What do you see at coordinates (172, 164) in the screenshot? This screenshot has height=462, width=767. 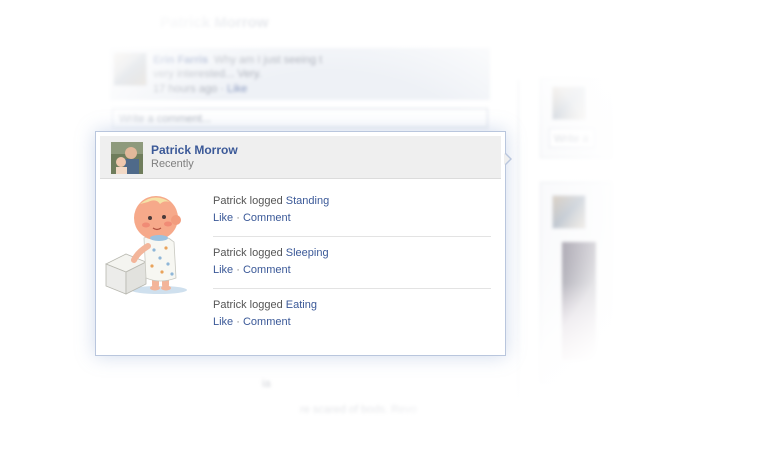 I see `post-time: Recently` at bounding box center [172, 164].